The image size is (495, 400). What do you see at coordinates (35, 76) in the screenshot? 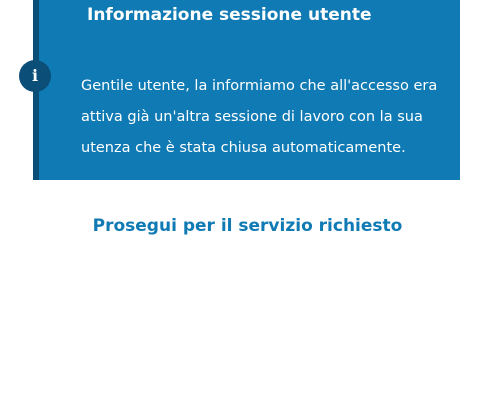
I see `info-icon: i` at bounding box center [35, 76].